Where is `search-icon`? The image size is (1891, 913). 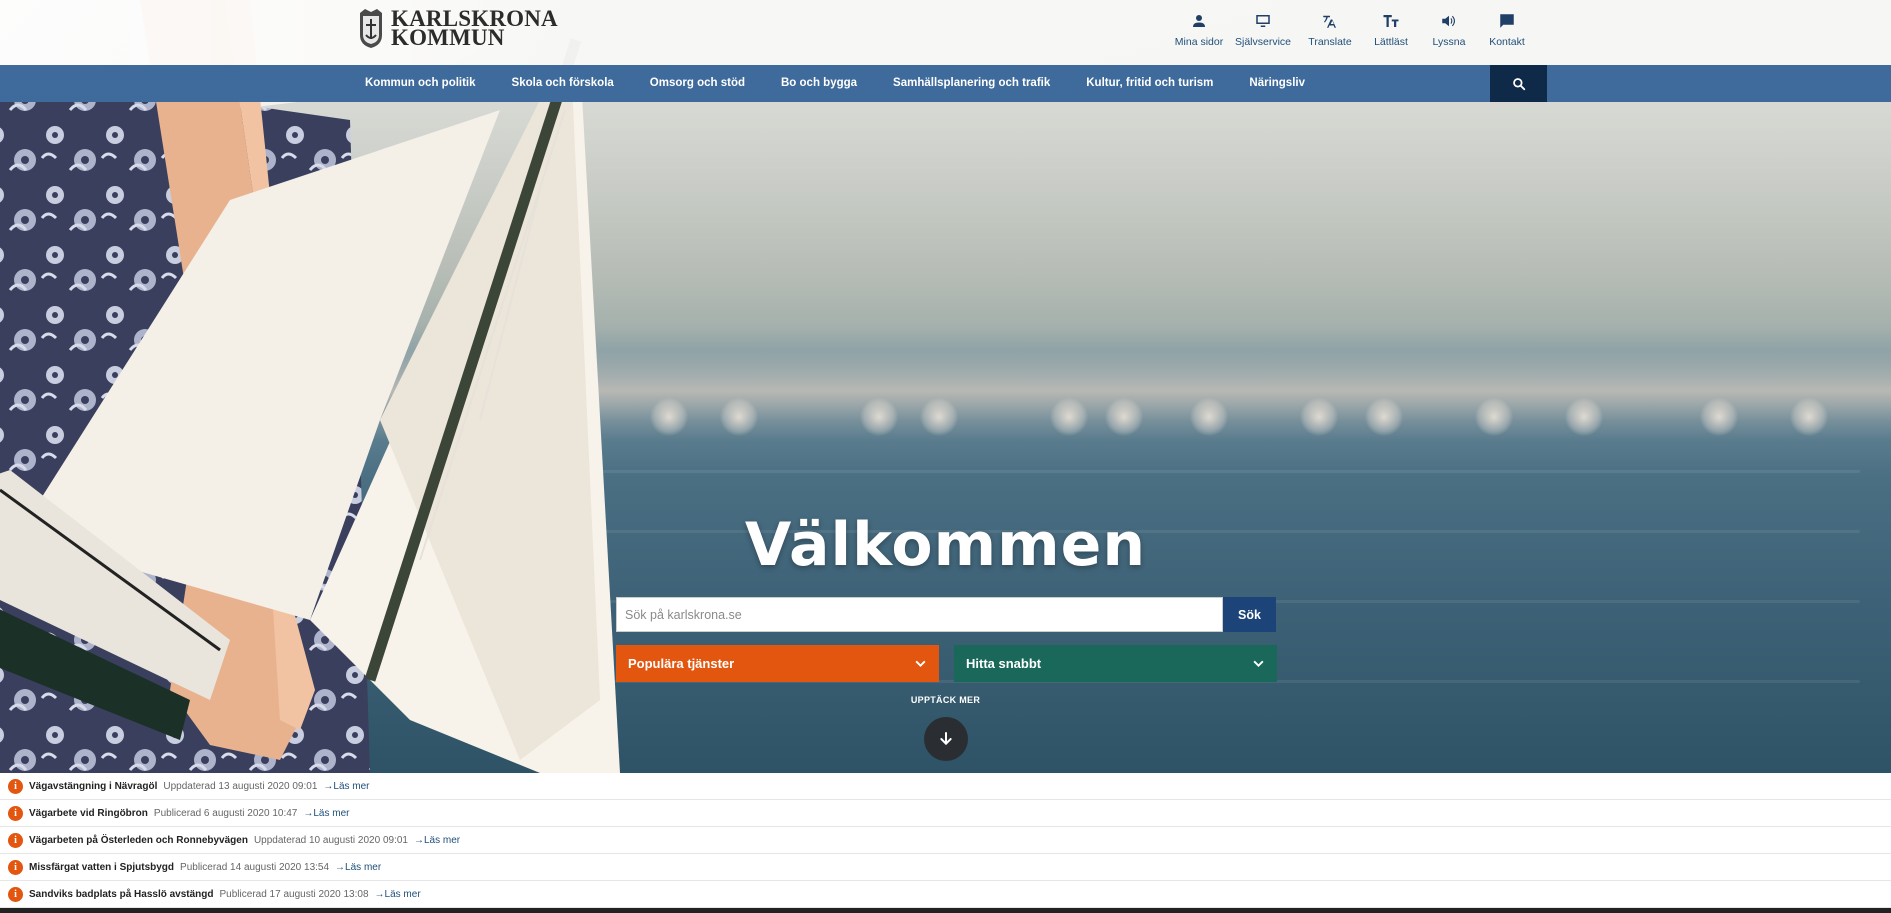 search-icon is located at coordinates (1518, 83).